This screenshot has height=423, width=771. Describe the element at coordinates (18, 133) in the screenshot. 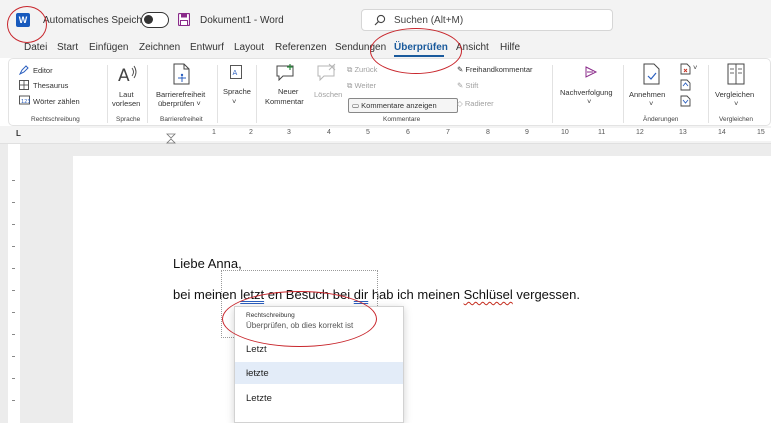

I see `tab-stop-selector: L` at that location.